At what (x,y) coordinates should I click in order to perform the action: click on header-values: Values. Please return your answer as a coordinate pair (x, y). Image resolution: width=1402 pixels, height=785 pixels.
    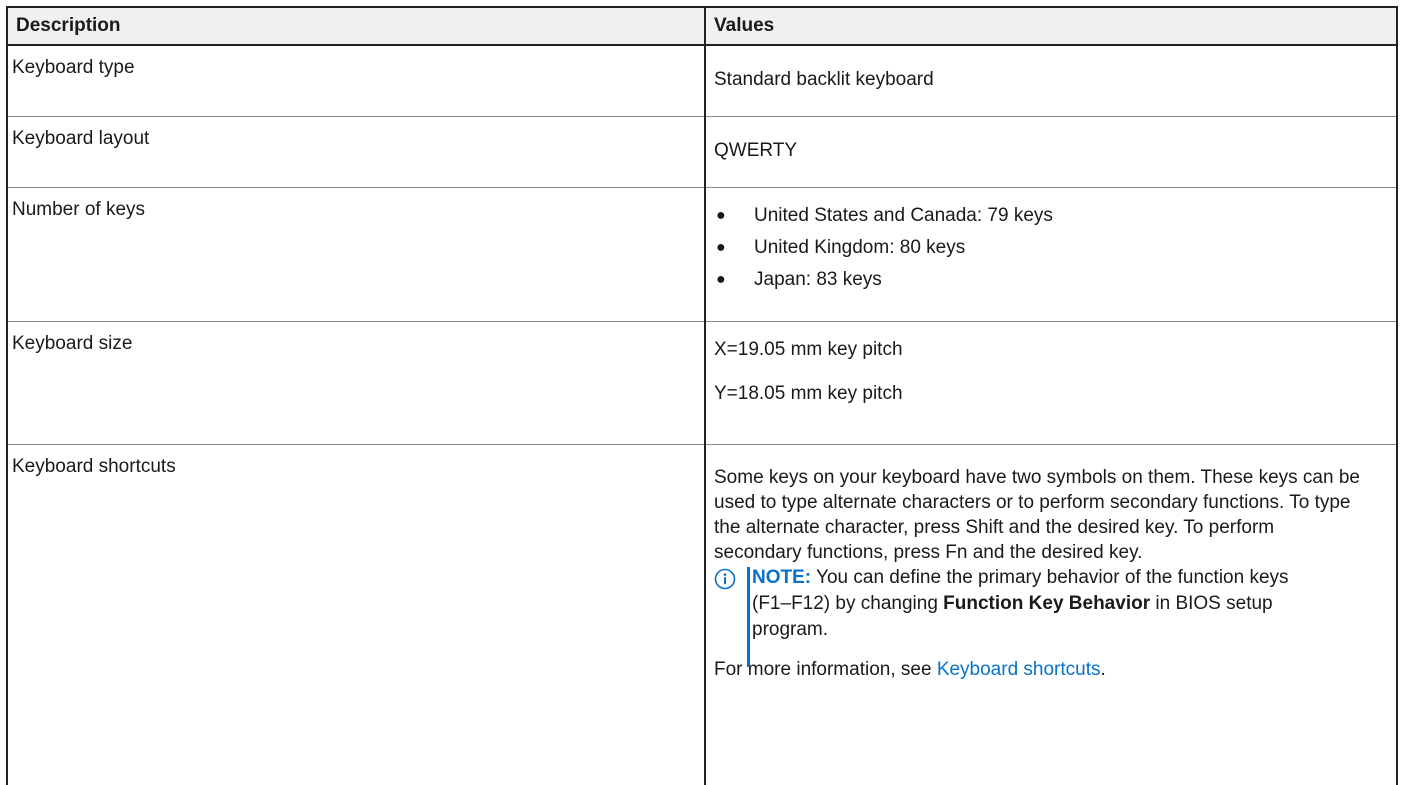
    Looking at the image, I should click on (1051, 26).